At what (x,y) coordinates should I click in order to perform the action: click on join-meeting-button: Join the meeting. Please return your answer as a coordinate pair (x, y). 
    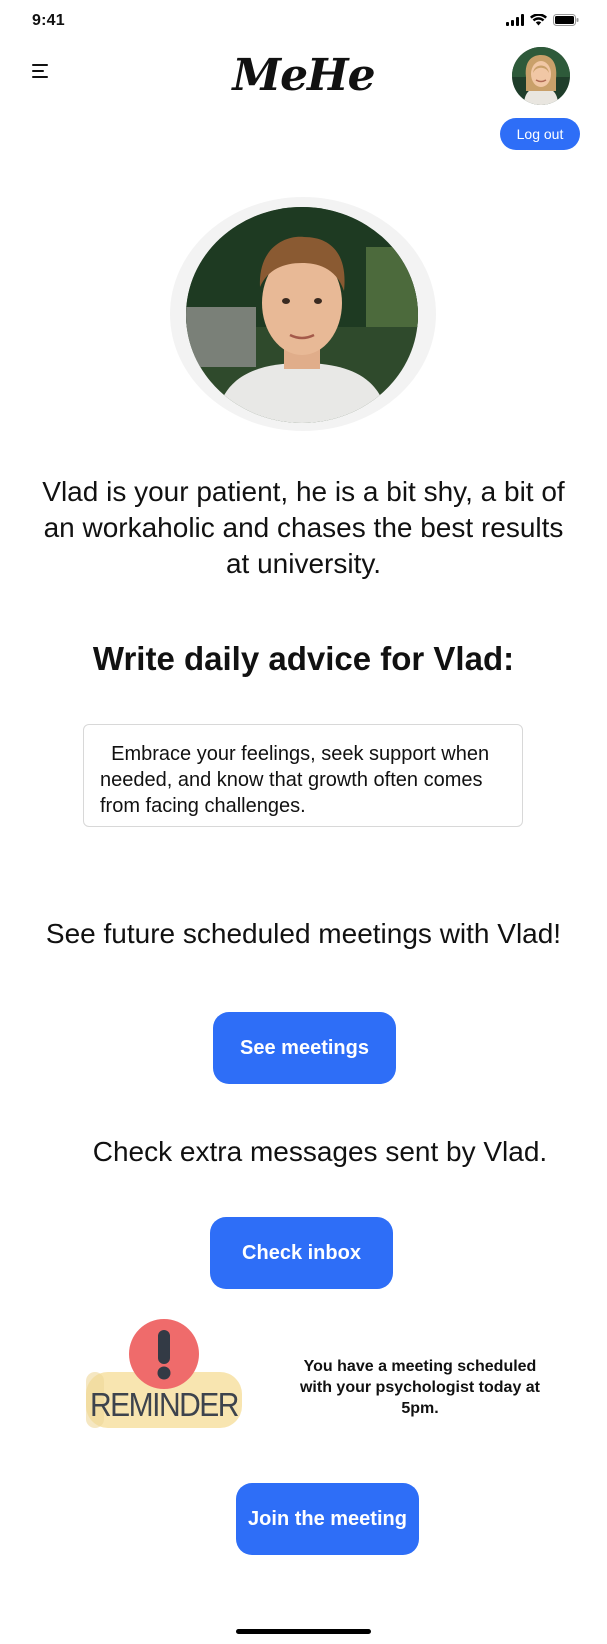
    Looking at the image, I should click on (327, 1519).